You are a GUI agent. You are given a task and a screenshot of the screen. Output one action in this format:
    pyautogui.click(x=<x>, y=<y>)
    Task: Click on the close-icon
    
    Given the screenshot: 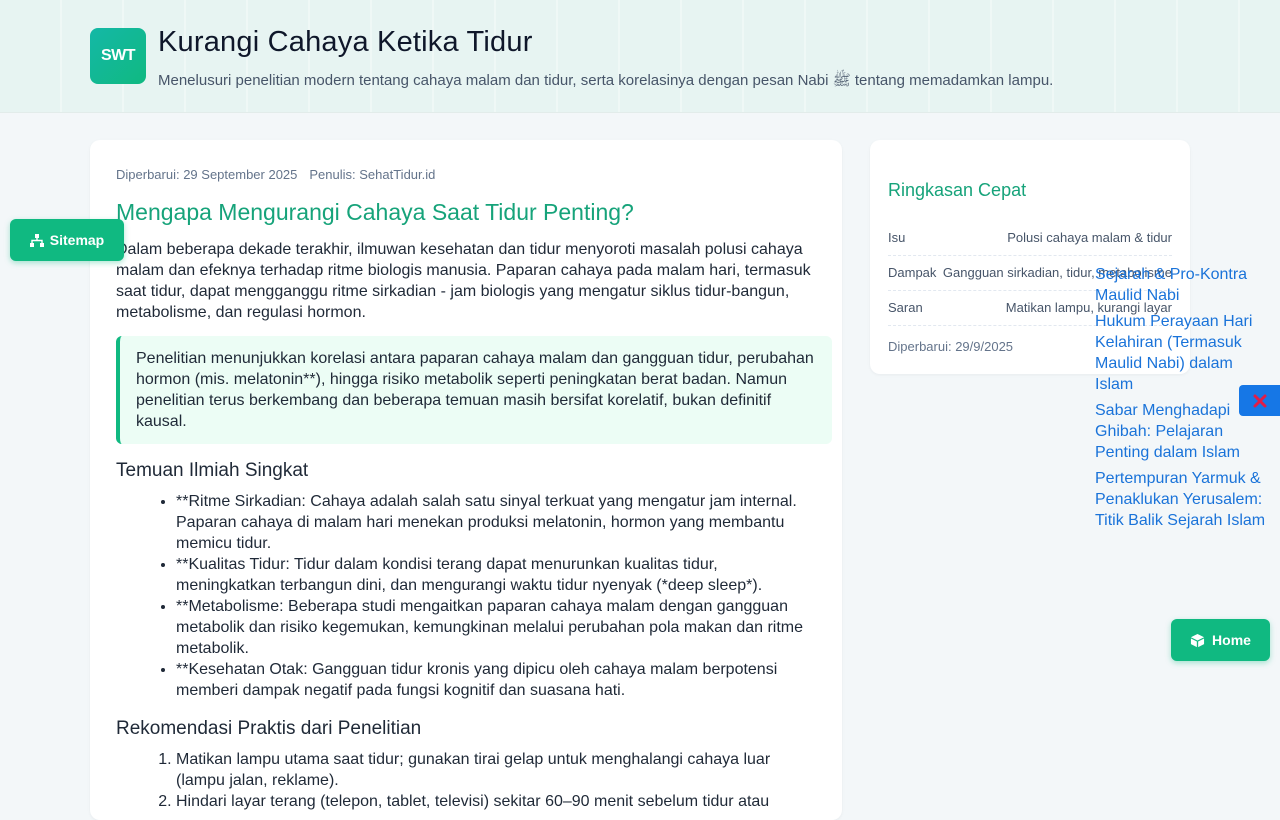 What is the action you would take?
    pyautogui.click(x=1259, y=400)
    